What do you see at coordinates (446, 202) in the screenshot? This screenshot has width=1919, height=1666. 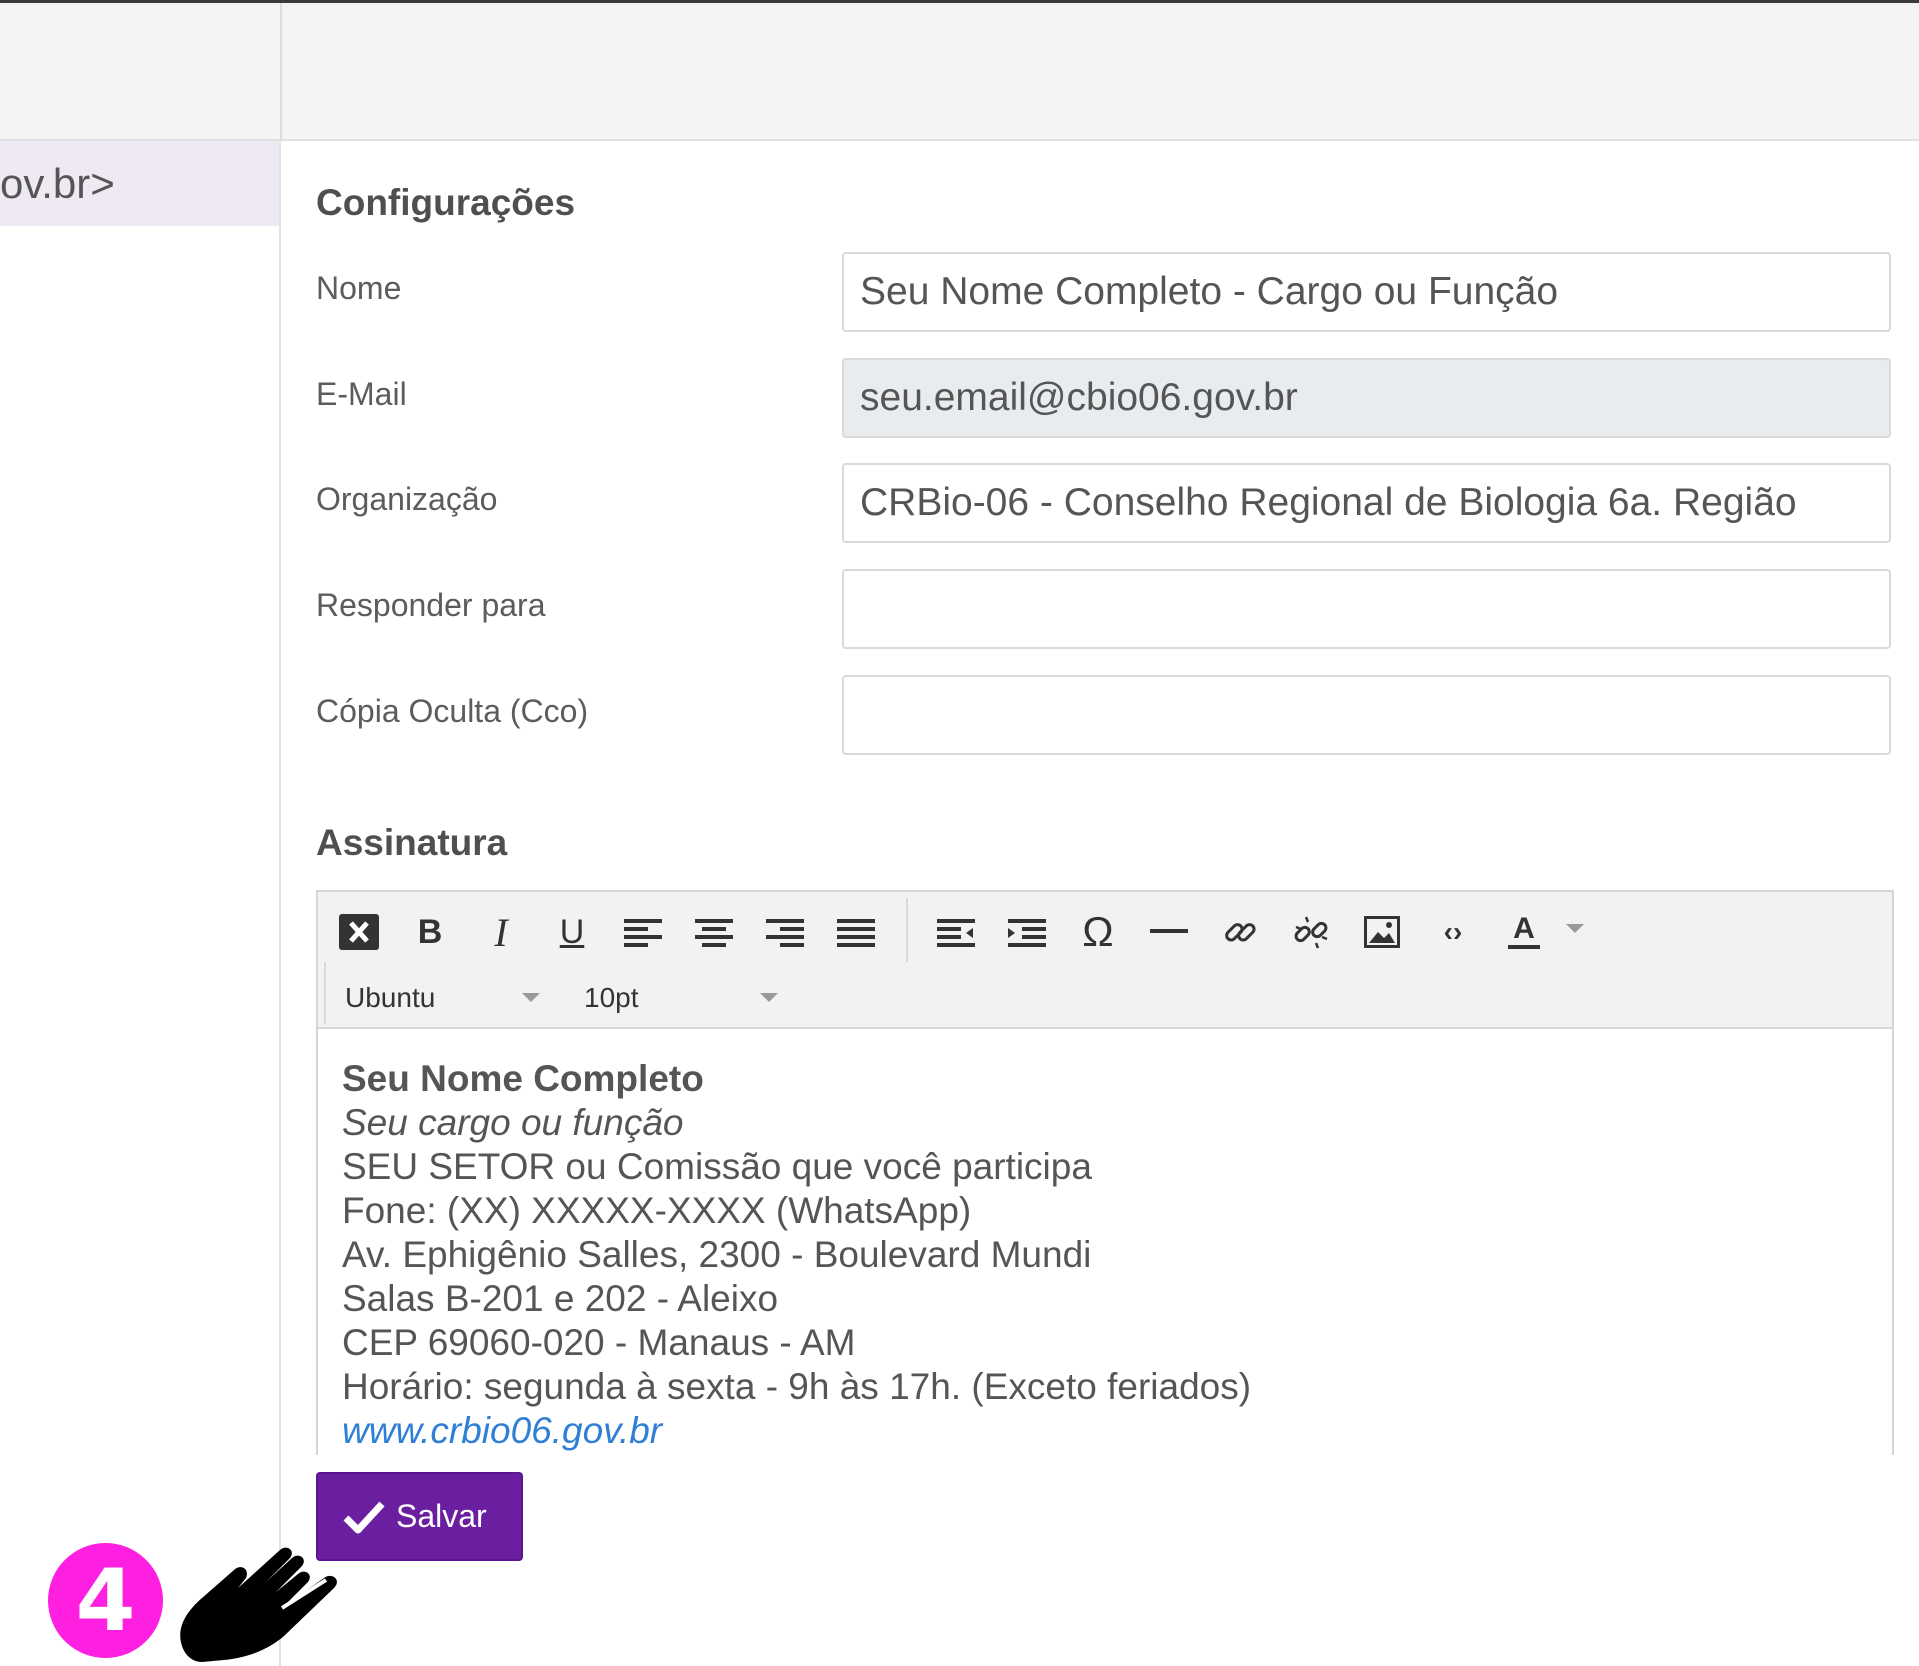 I see `settings-title: Configurações` at bounding box center [446, 202].